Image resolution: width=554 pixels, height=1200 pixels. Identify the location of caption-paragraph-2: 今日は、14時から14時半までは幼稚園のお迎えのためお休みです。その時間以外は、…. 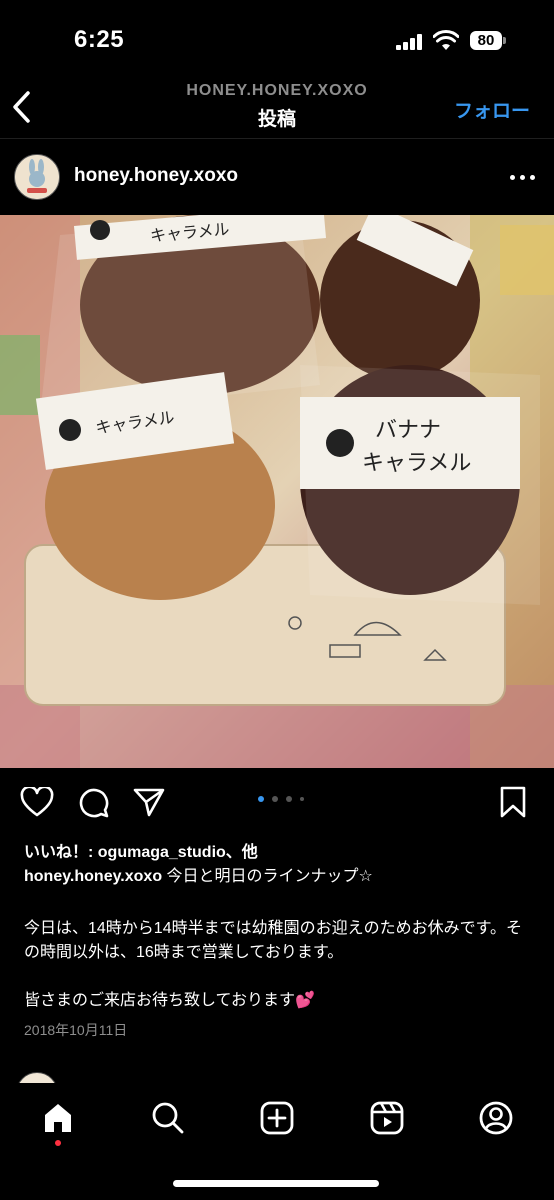
(273, 940).